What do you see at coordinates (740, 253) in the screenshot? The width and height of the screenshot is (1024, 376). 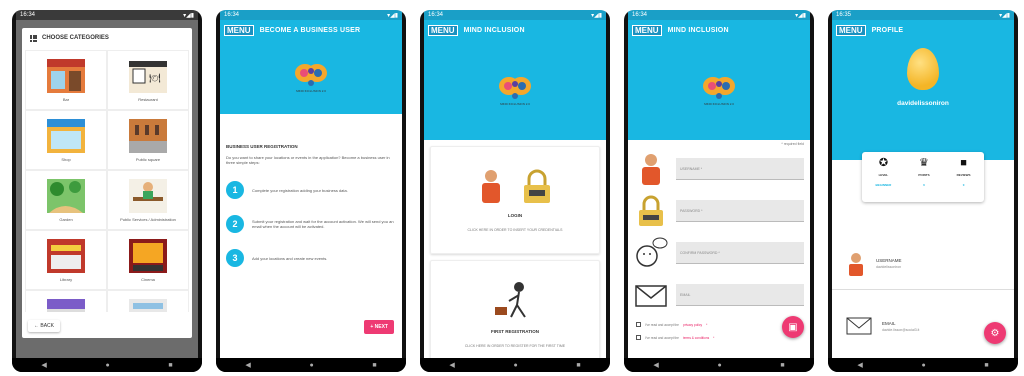 I see `confirm-password-field: CONFIRM PASSWORD *` at bounding box center [740, 253].